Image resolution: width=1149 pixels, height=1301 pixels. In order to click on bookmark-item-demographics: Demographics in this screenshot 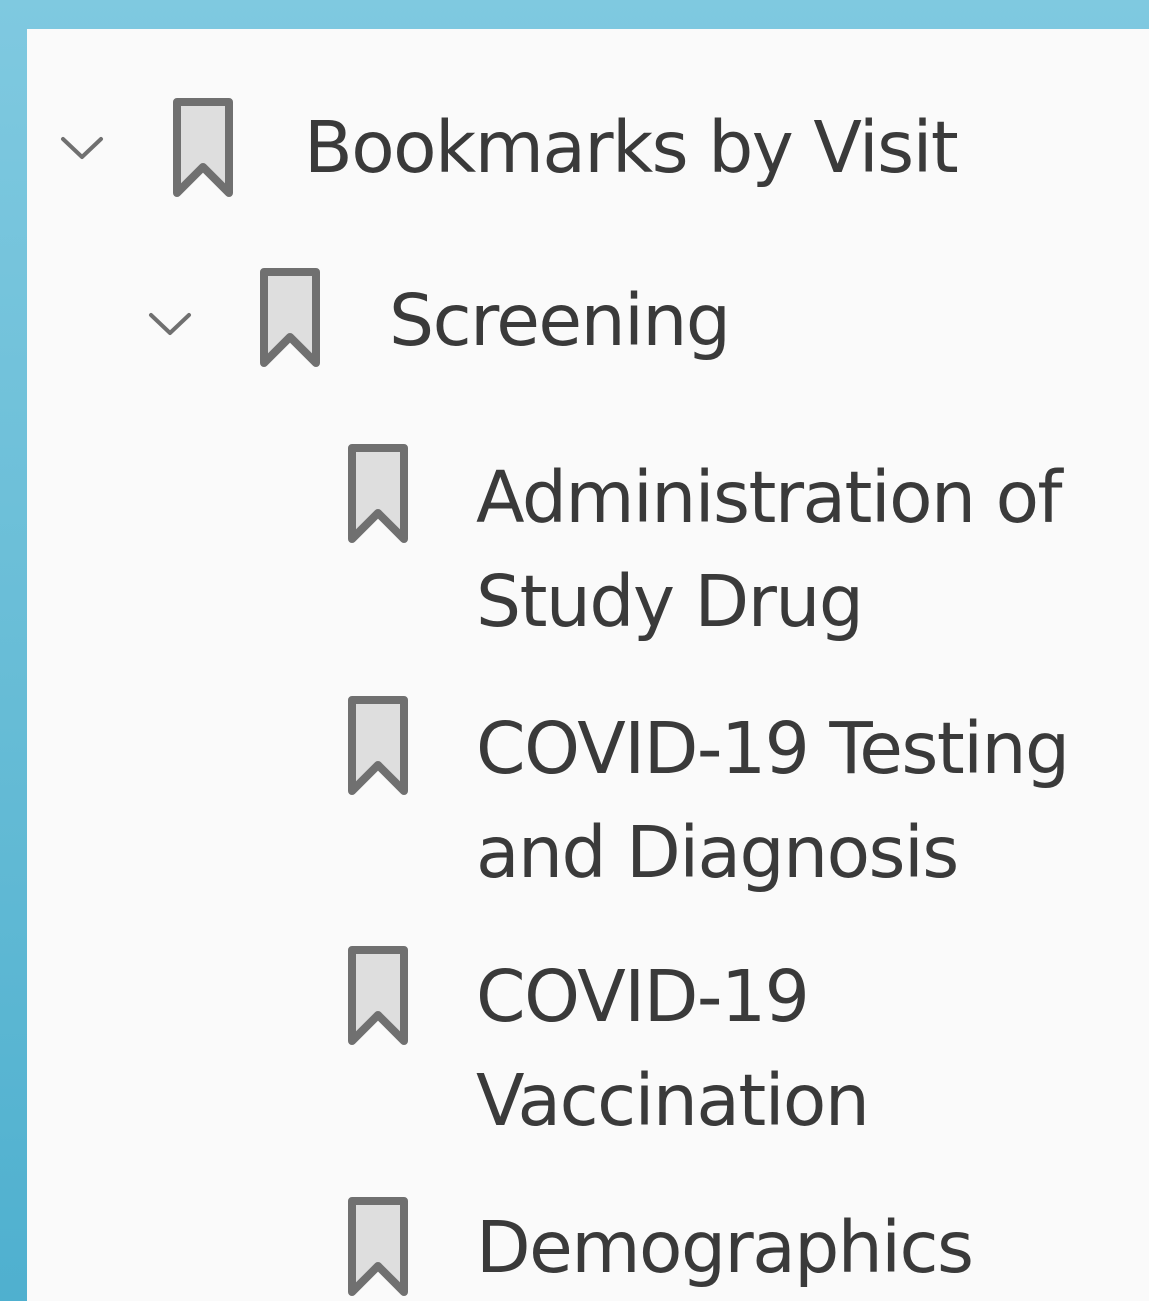, I will do `click(588, 1247)`.